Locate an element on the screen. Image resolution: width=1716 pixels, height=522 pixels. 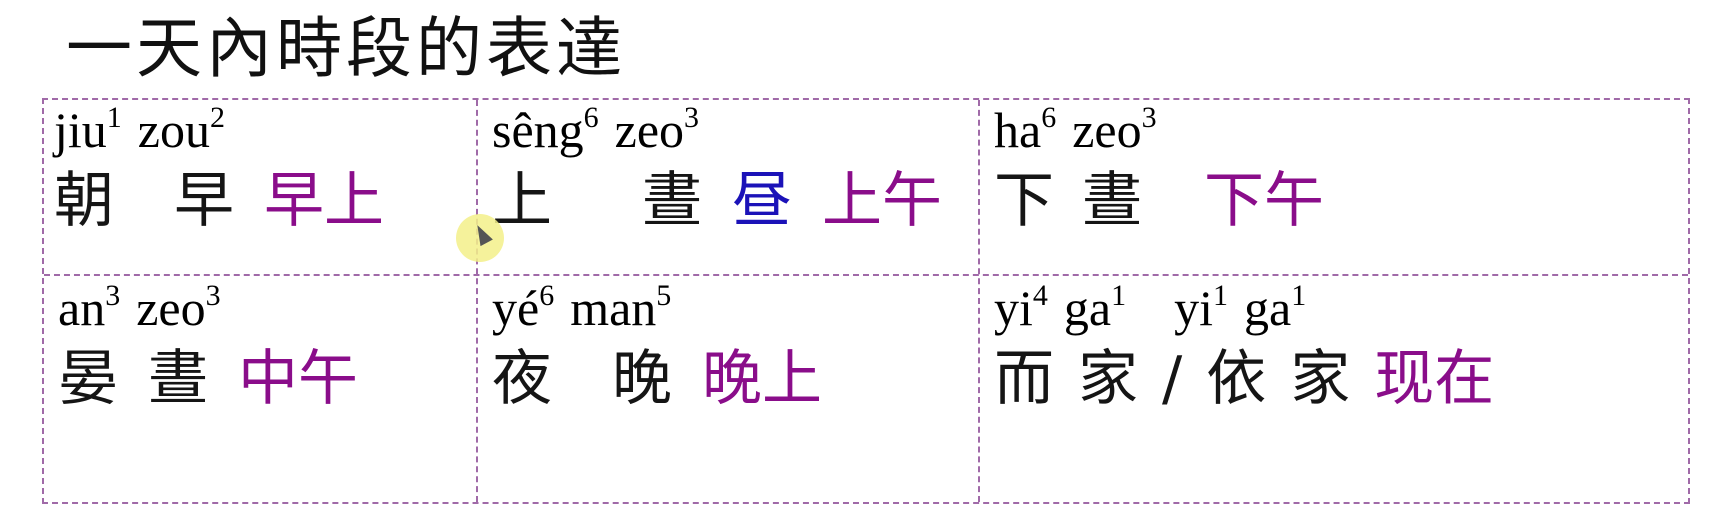
character: 晚 is located at coordinates (642, 379).